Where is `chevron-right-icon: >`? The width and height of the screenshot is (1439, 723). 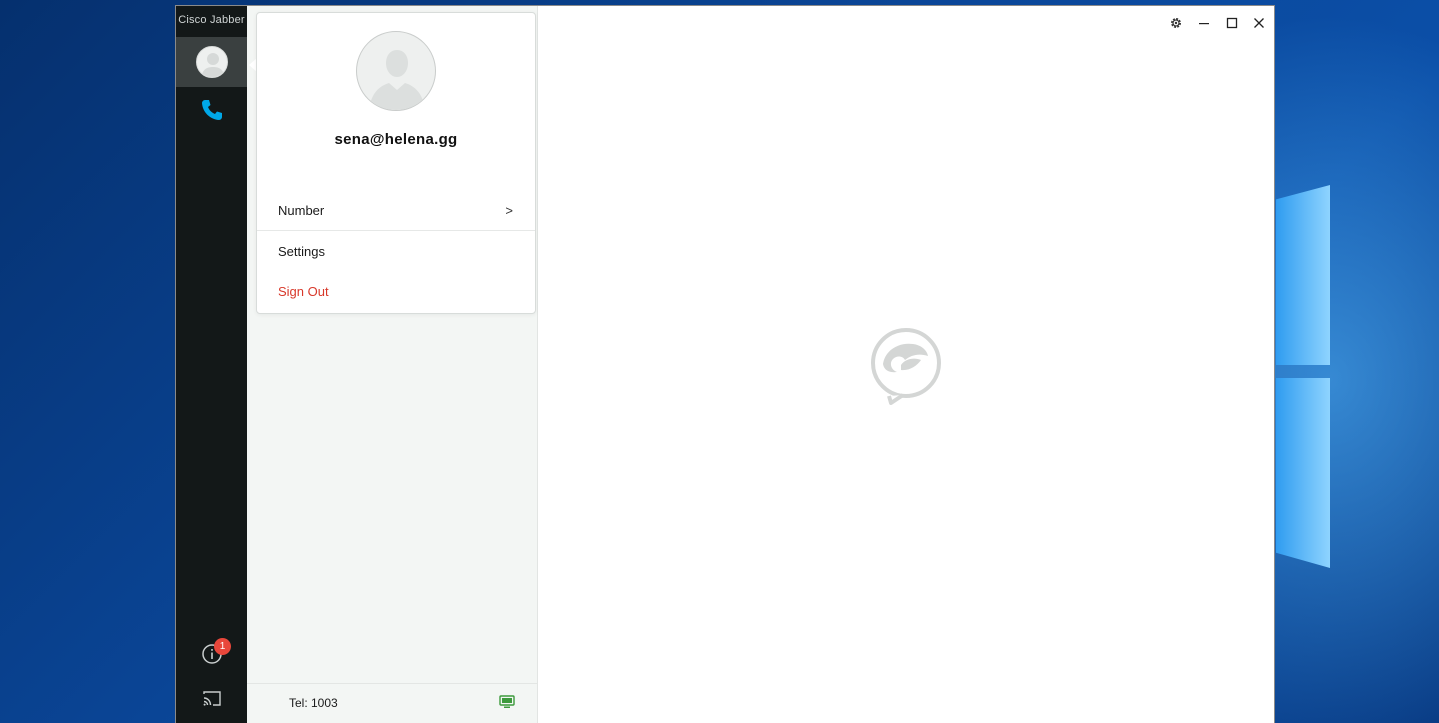 chevron-right-icon: > is located at coordinates (509, 210).